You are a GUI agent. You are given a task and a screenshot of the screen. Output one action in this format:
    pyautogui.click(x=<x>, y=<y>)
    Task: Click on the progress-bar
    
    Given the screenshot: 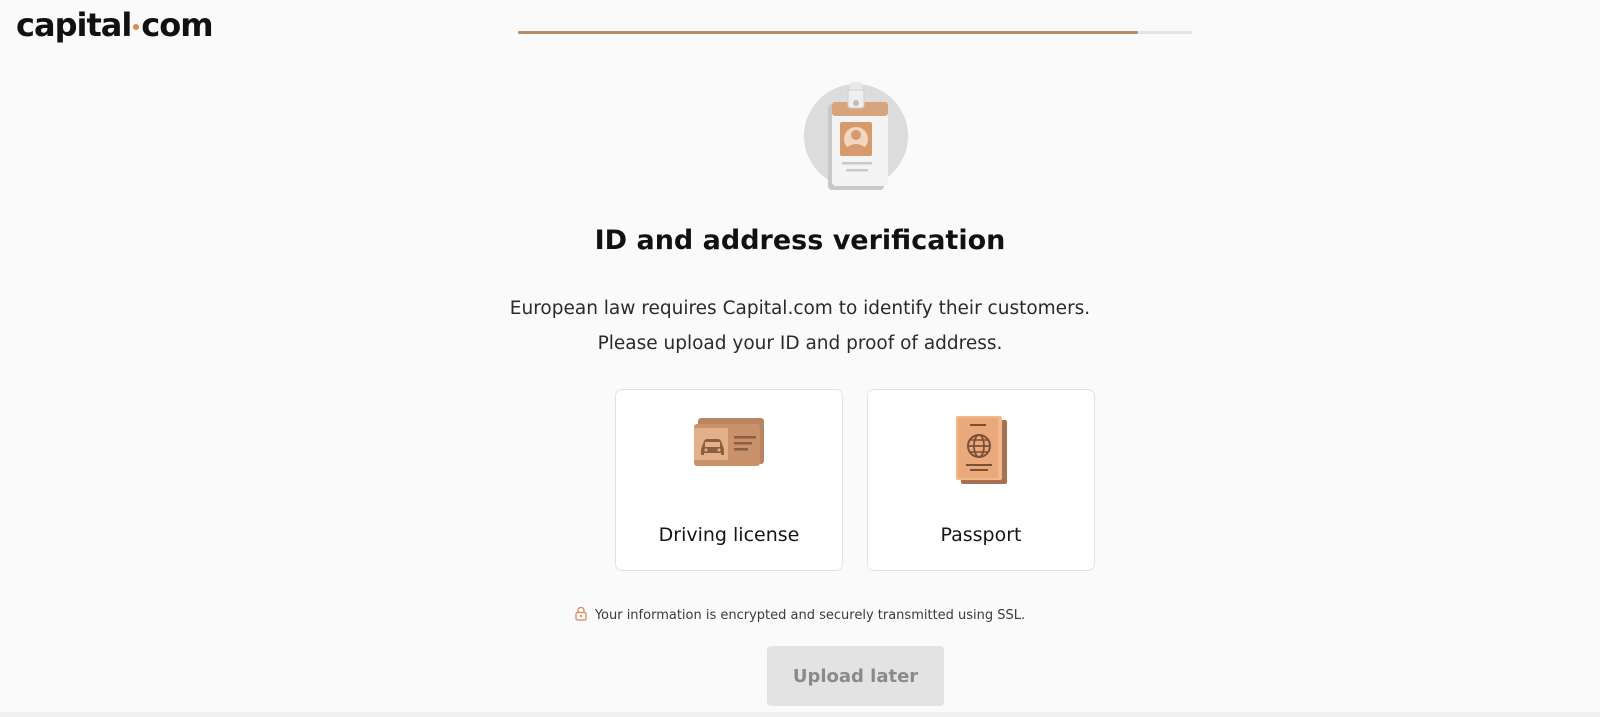 What is the action you would take?
    pyautogui.click(x=855, y=32)
    